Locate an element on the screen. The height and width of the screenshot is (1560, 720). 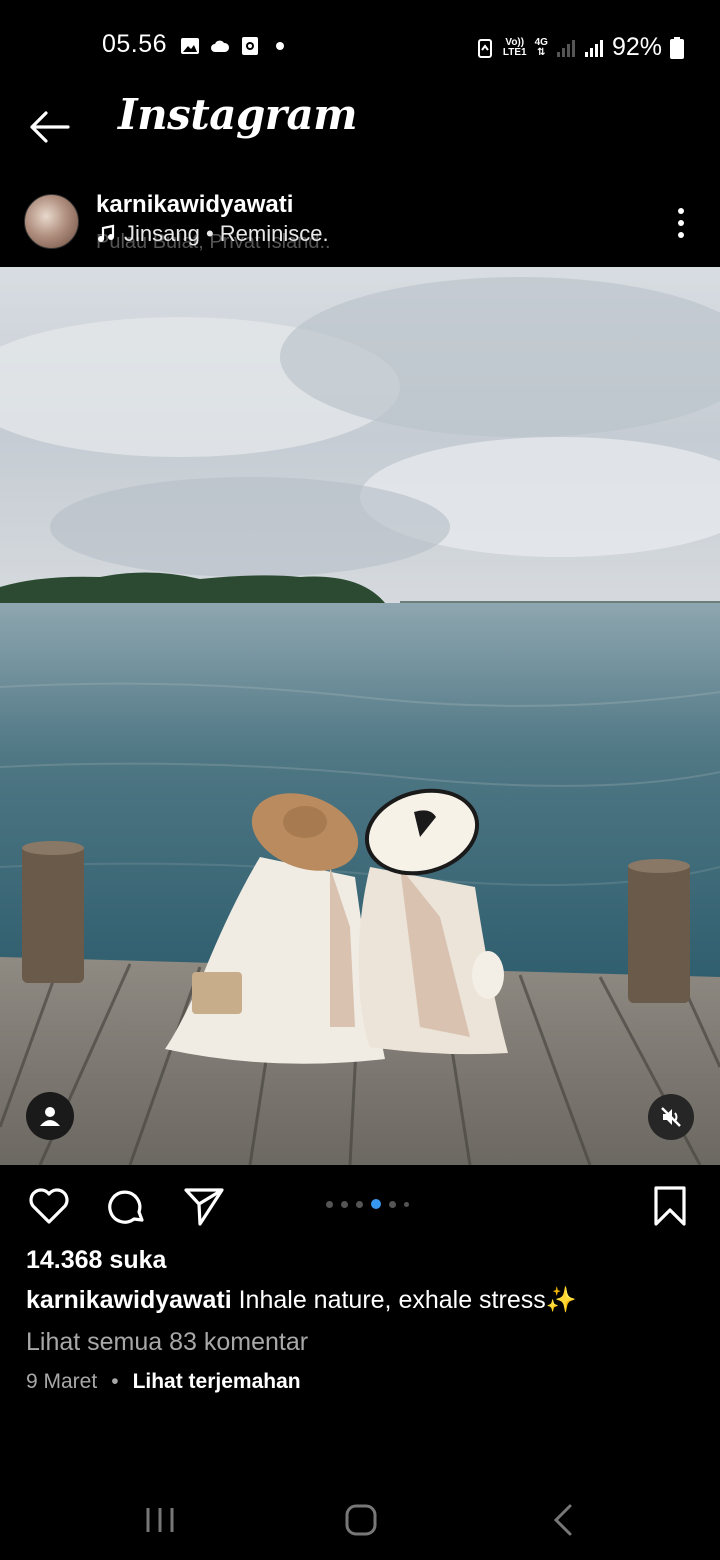
home-icon is located at coordinates (361, 1520).